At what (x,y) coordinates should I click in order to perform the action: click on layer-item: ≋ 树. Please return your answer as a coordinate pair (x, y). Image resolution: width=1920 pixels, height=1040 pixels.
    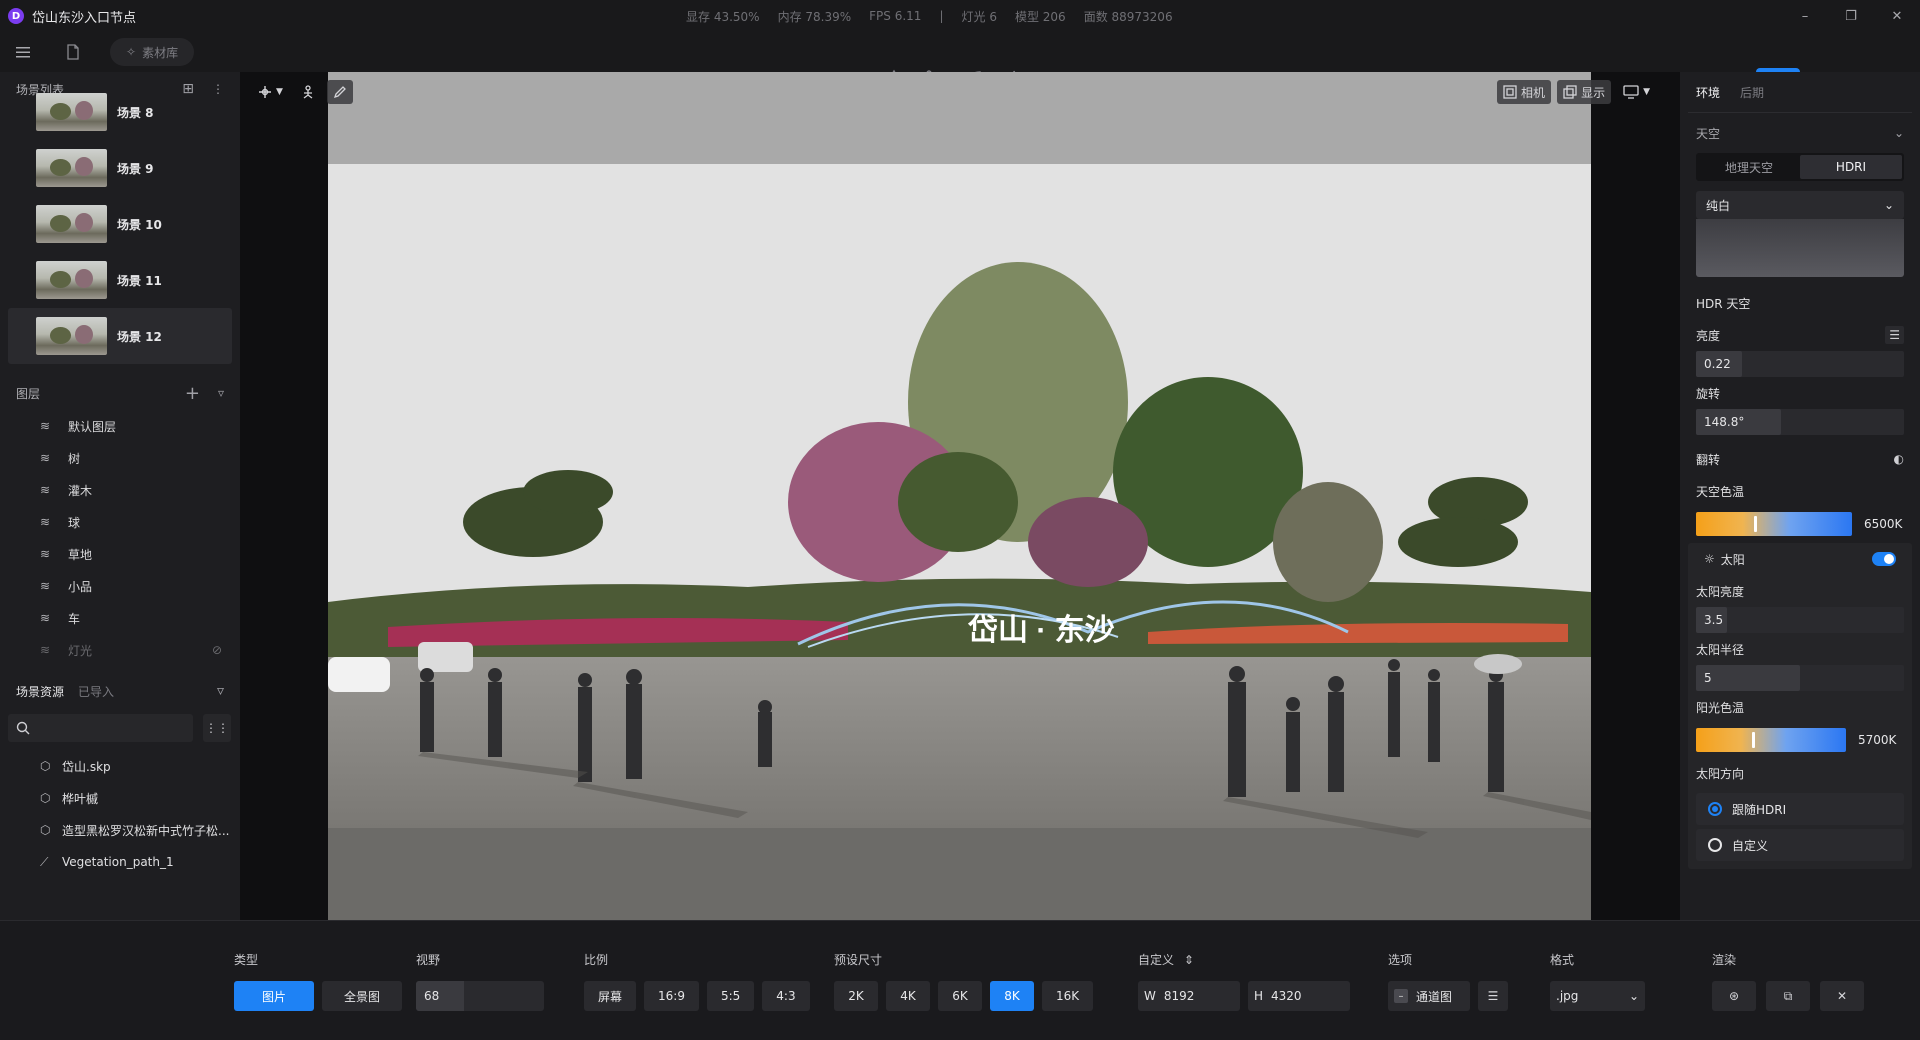
    Looking at the image, I should click on (120, 458).